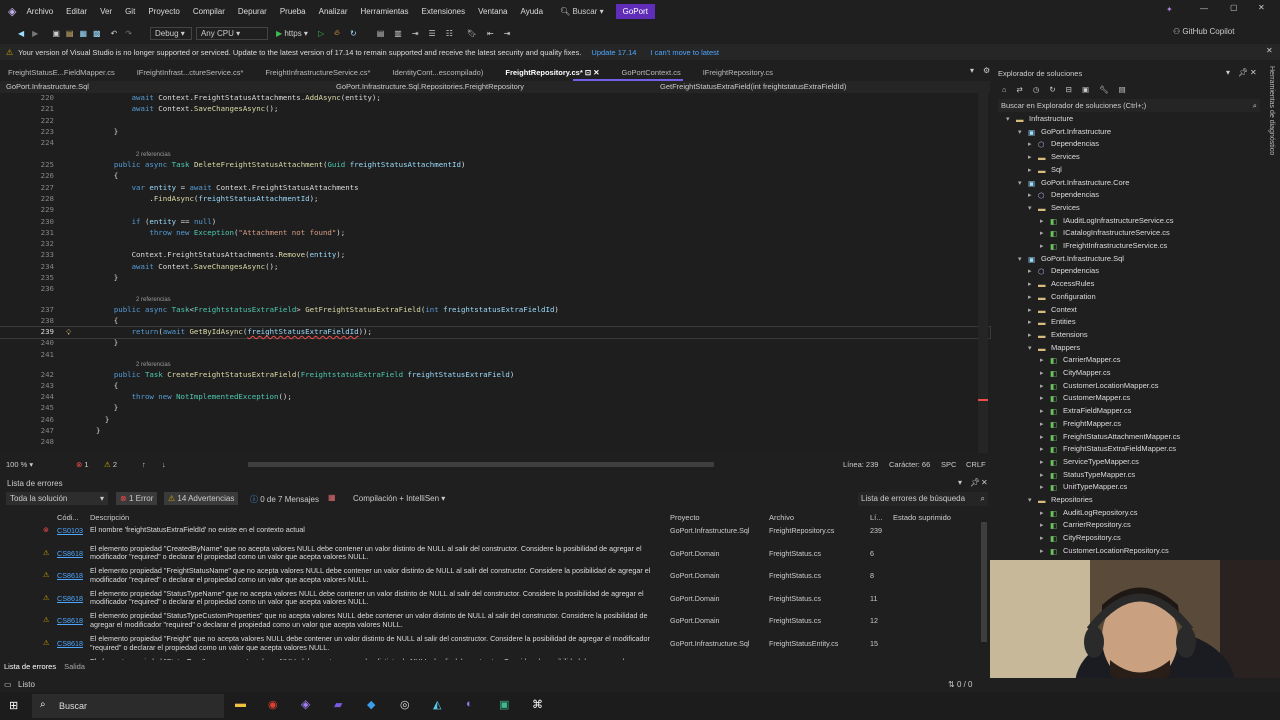 Image resolution: width=1280 pixels, height=720 pixels. Describe the element at coordinates (130, 11) in the screenshot. I see `menu-git: Git` at that location.